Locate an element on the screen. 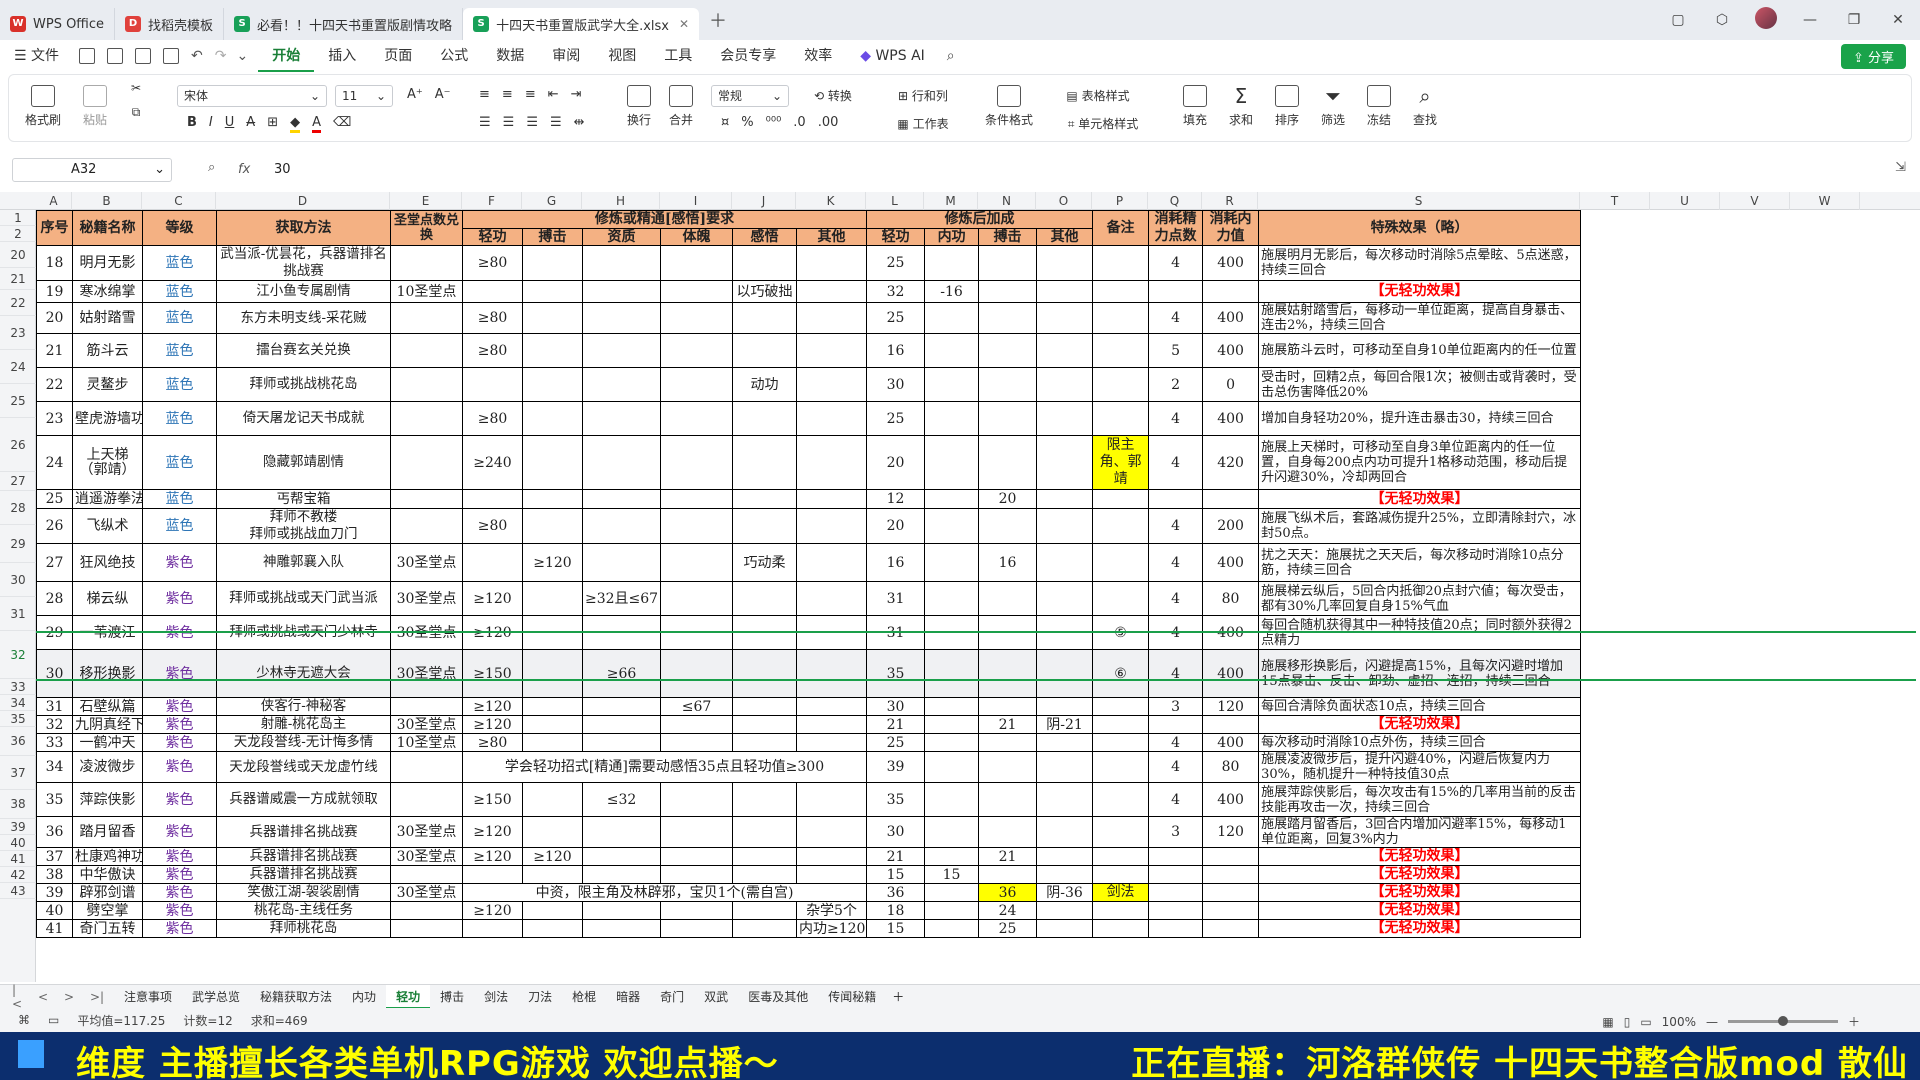 This screenshot has width=1920, height=1080. subheader-3: 体魄 is located at coordinates (696, 236).